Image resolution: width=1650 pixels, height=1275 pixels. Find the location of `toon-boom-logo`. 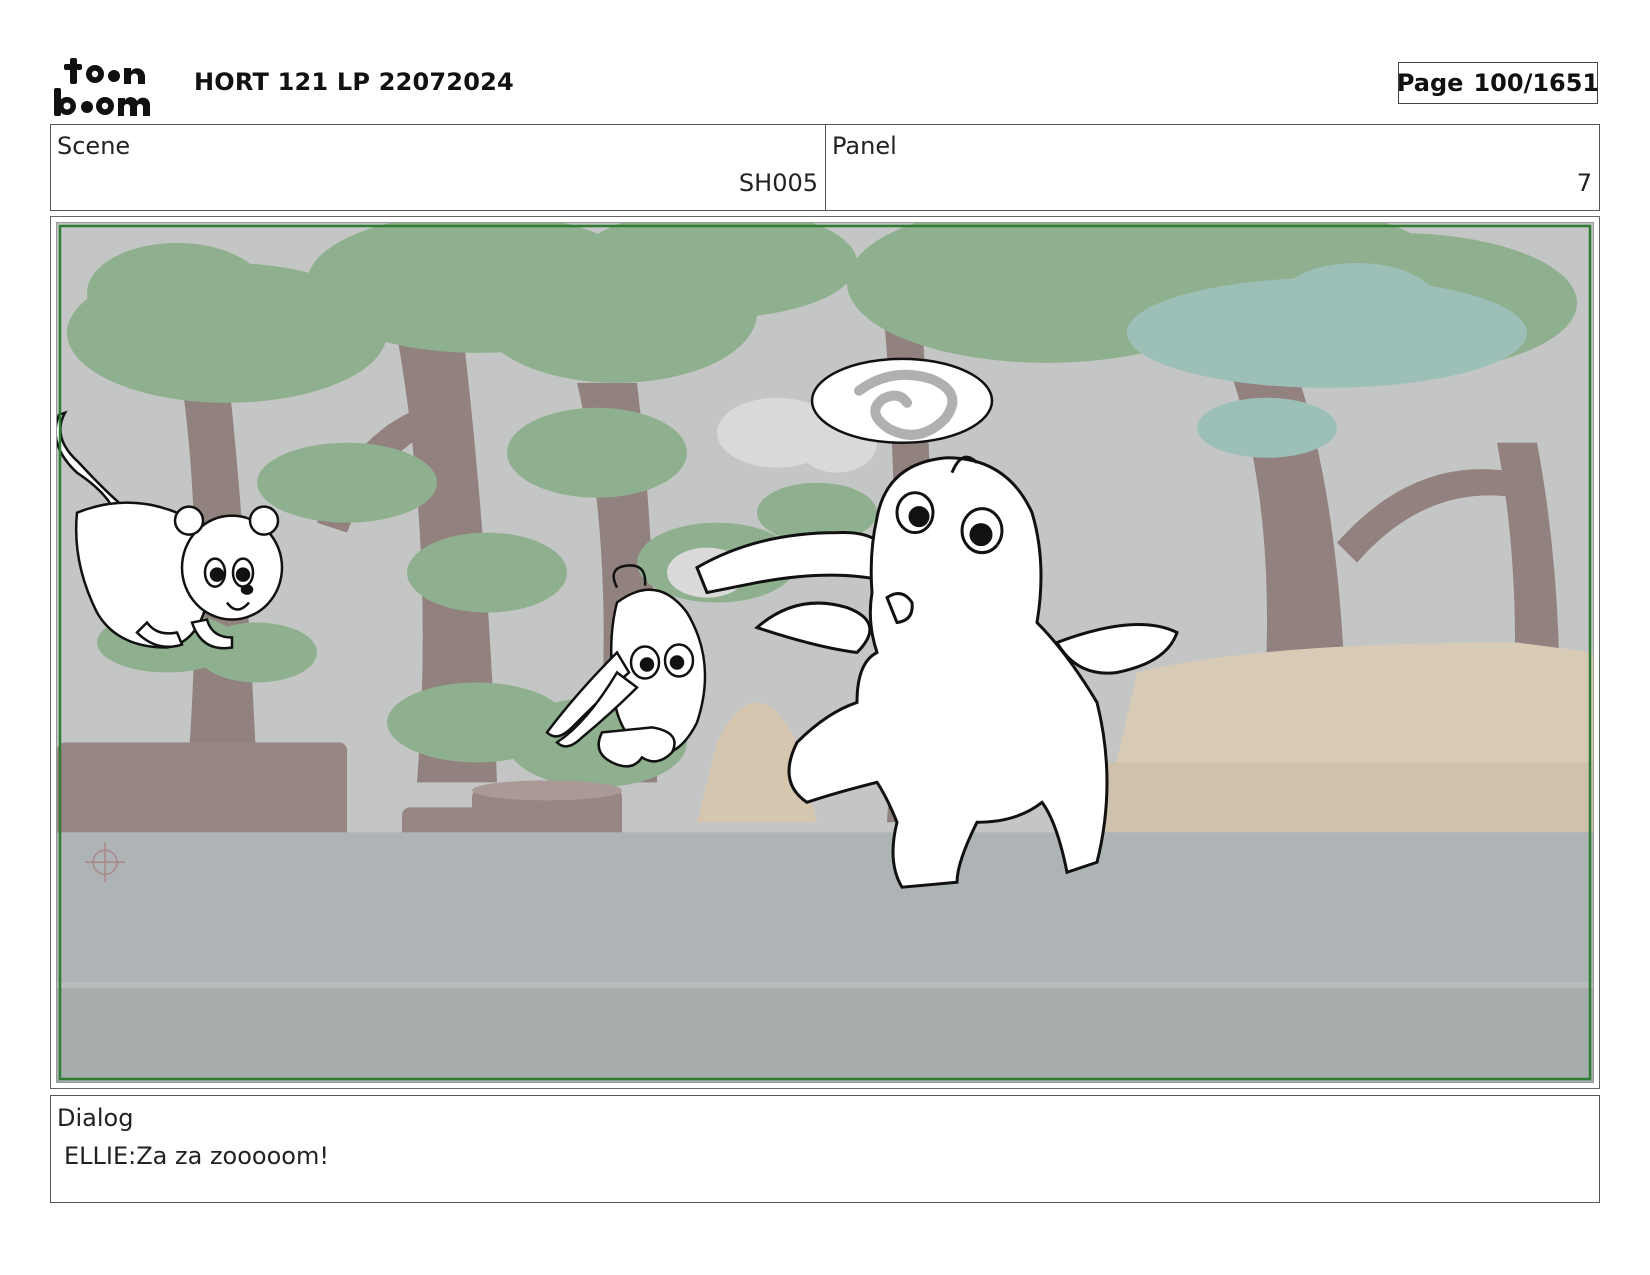

toon-boom-logo is located at coordinates (113, 85).